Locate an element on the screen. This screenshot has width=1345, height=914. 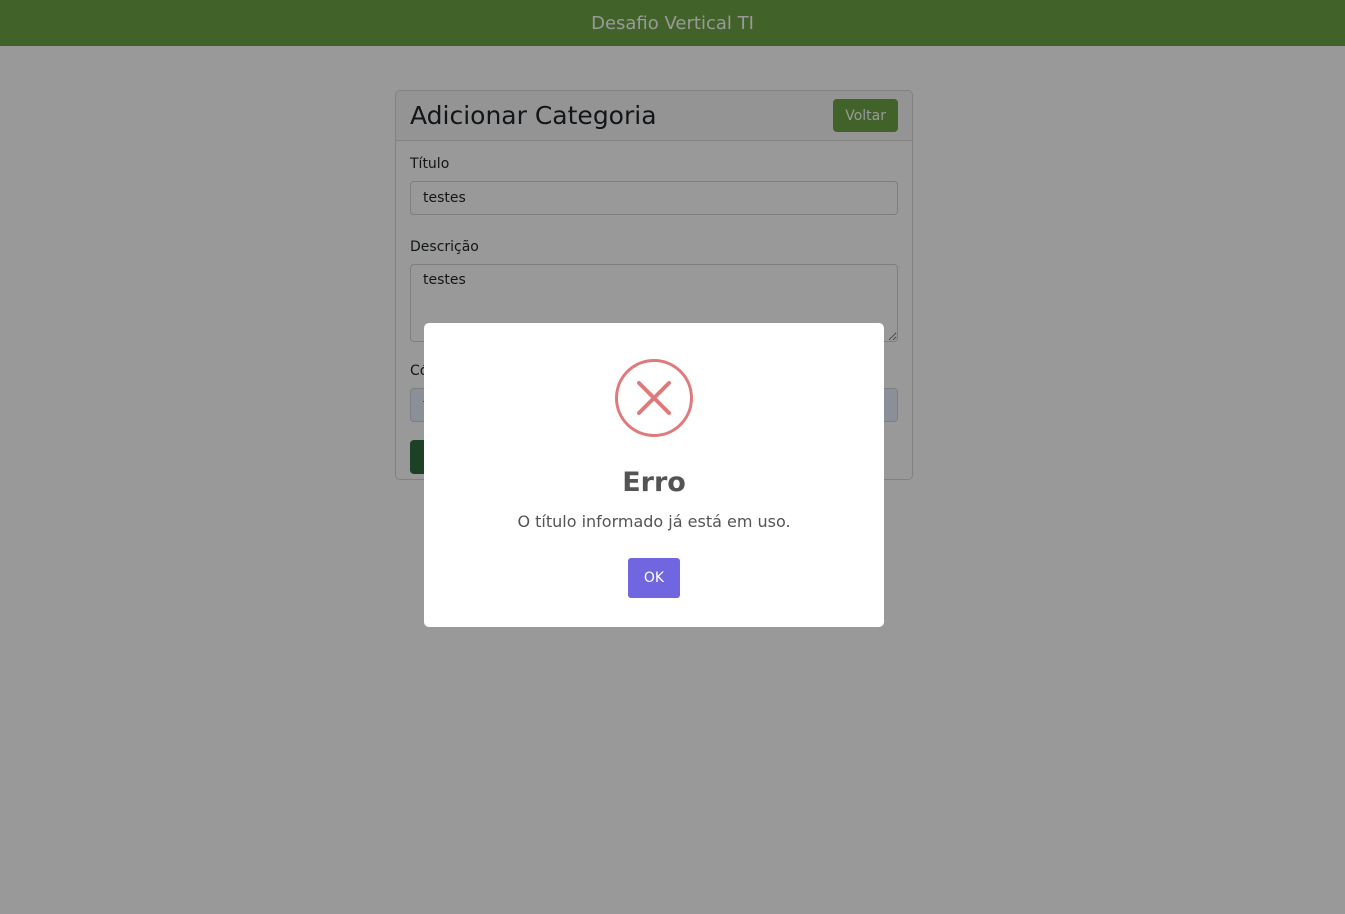
error-x-icon is located at coordinates (654, 398).